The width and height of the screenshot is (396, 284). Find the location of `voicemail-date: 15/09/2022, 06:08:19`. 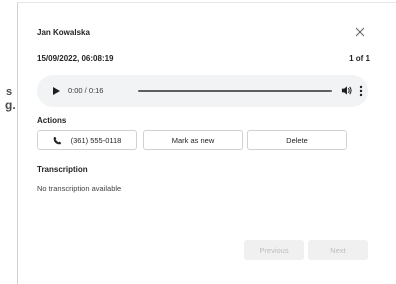

voicemail-date: 15/09/2022, 06:08:19 is located at coordinates (75, 58).